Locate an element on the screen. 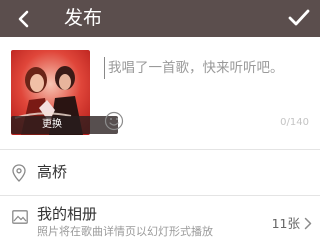  top-bar: 发布 is located at coordinates (160, 18).